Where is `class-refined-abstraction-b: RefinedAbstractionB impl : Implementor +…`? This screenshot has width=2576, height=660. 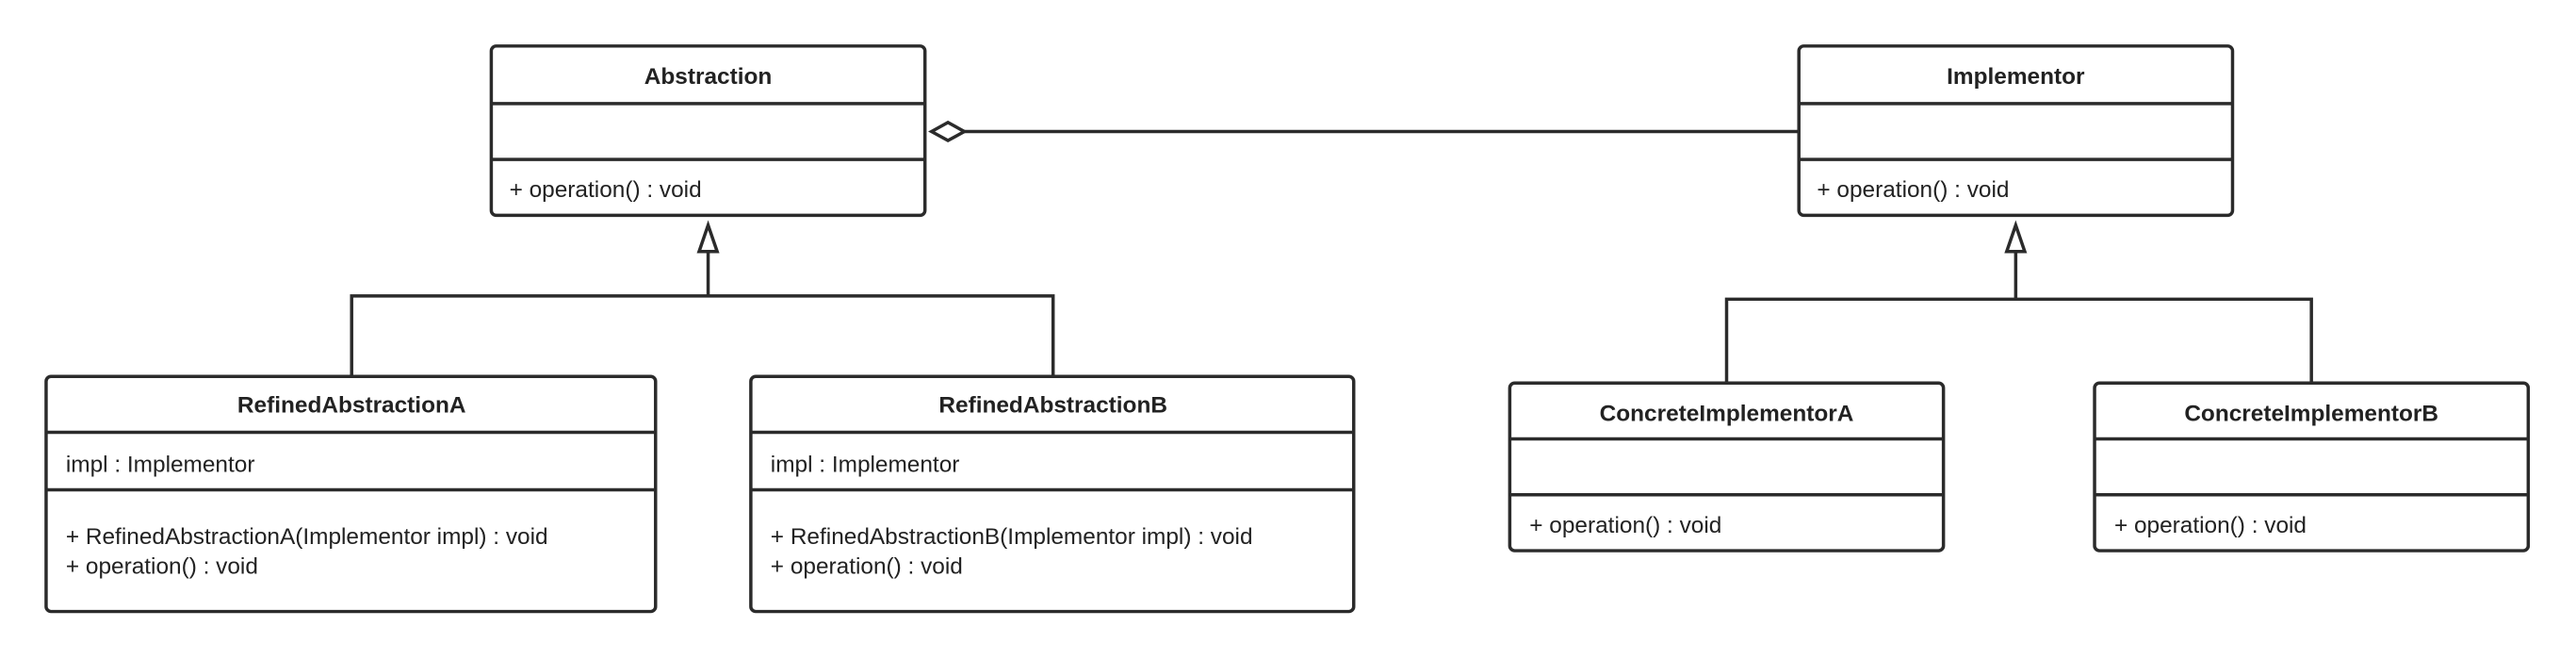 class-refined-abstraction-b: RefinedAbstractionB impl : Implementor +… is located at coordinates (1052, 494).